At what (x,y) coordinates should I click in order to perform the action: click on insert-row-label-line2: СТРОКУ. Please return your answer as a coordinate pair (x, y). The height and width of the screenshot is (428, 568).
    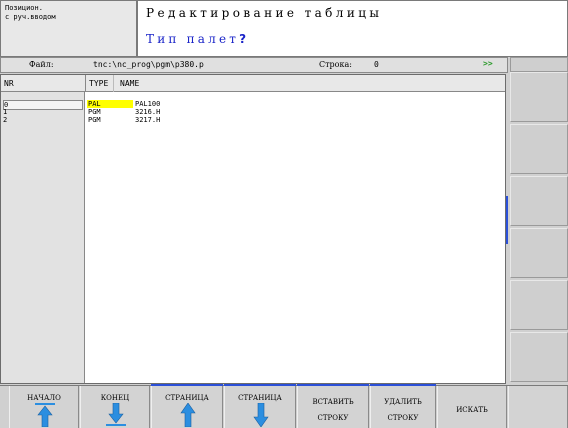
    Looking at the image, I should click on (333, 418).